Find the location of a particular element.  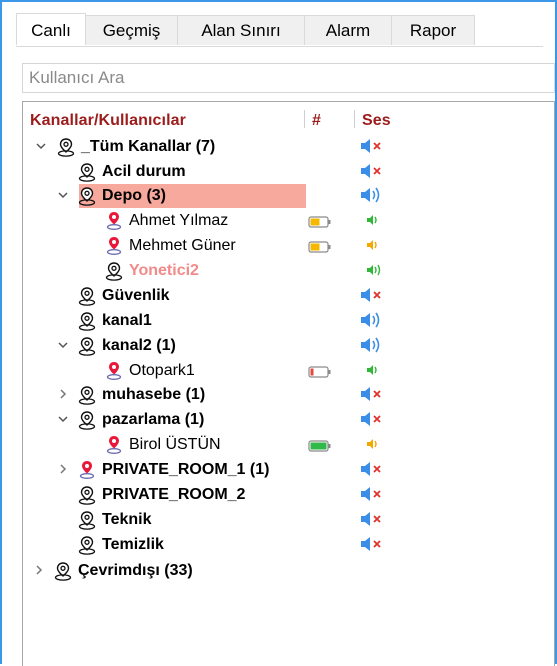

tab-rapor: Rapor is located at coordinates (433, 30).